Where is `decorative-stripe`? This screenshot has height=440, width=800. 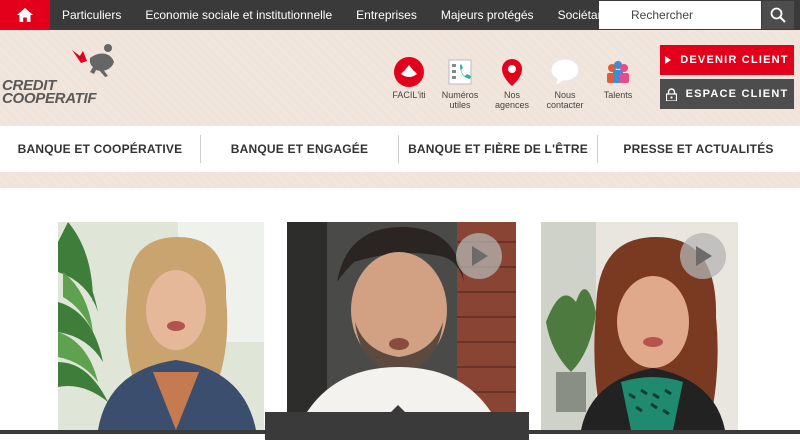 decorative-stripe is located at coordinates (400, 180).